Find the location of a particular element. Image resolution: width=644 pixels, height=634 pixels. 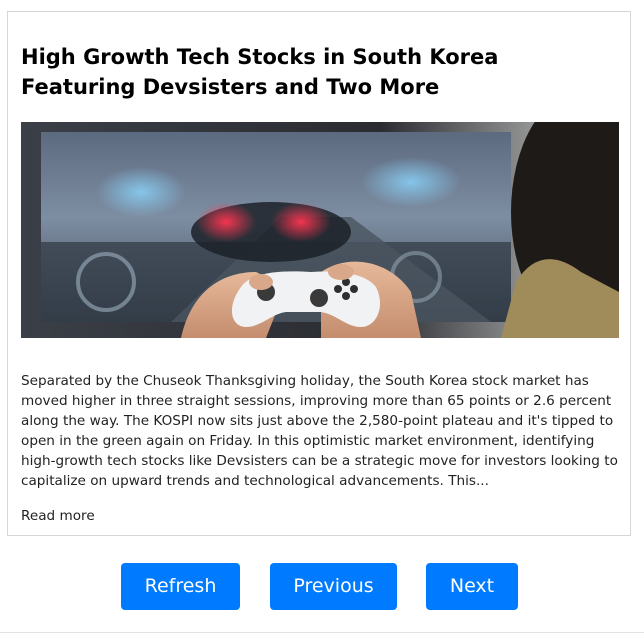

previous-button: Previous is located at coordinates (333, 586).